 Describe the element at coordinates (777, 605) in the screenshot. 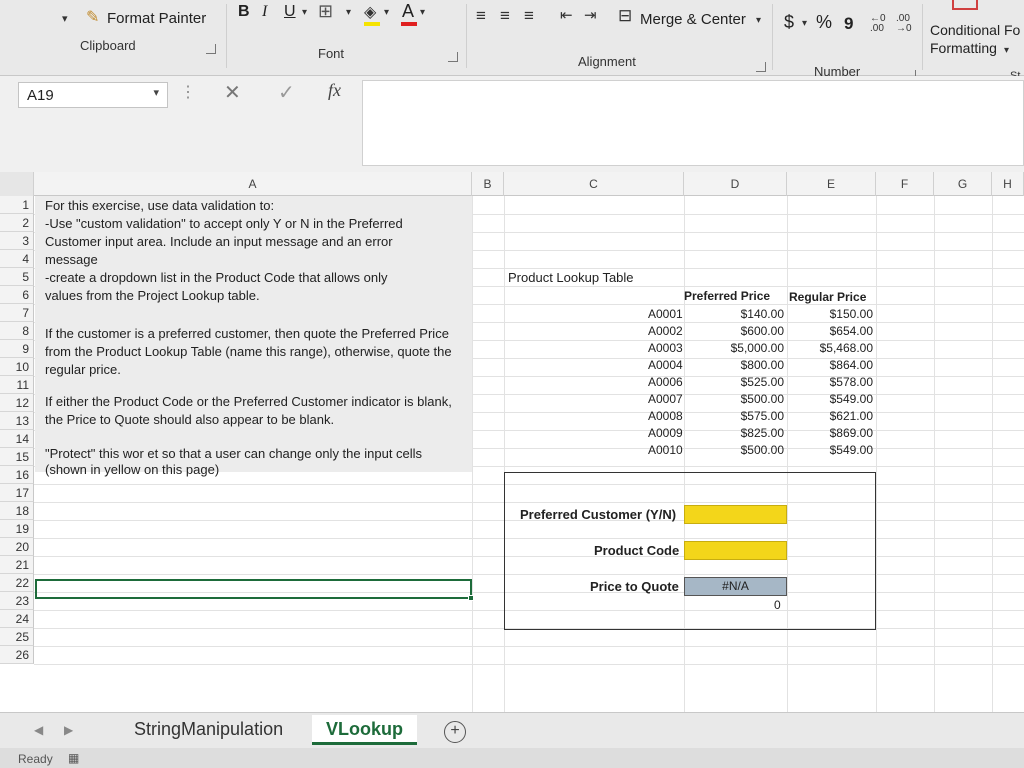

I see `zero-value-cell: 0` at that location.